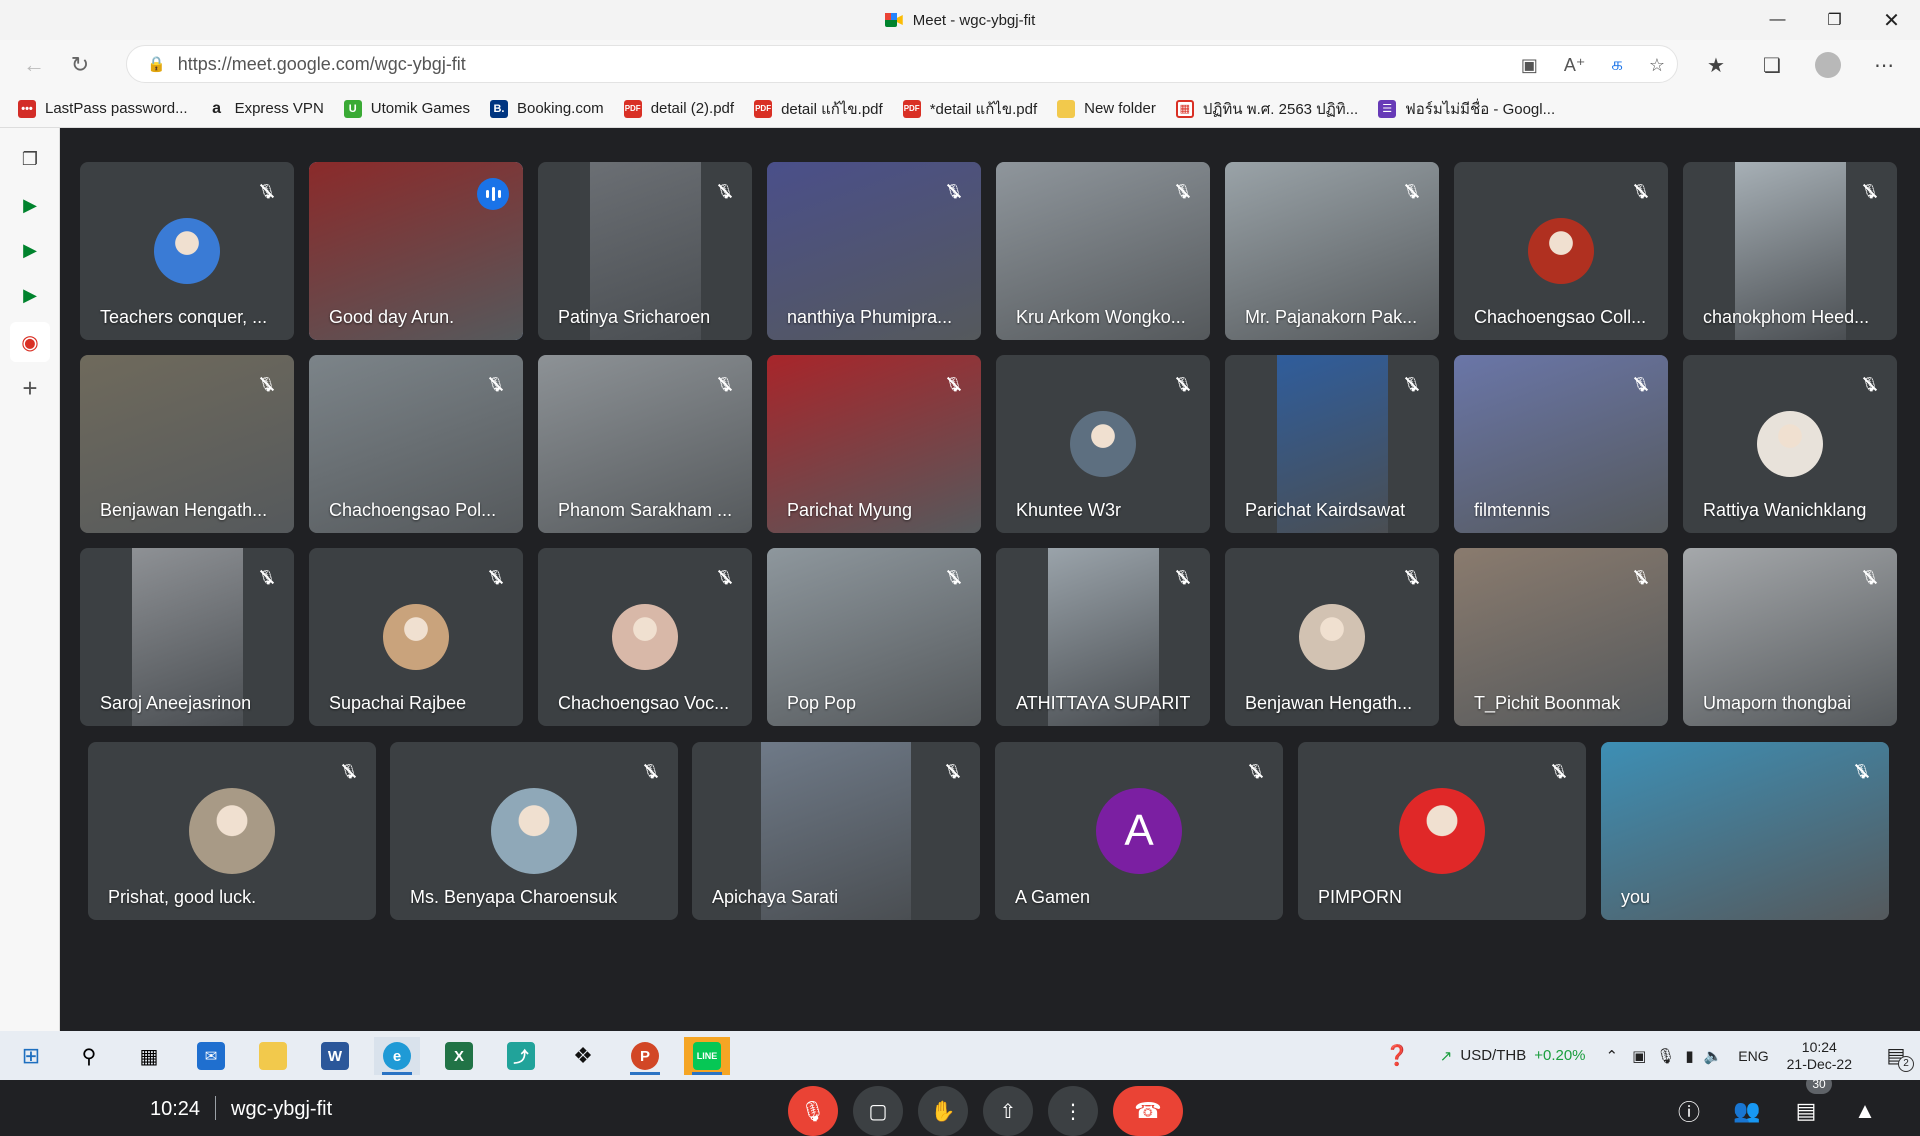 This screenshot has width=1920, height=1136. I want to click on tab-actions-icon: ❐, so click(30, 159).